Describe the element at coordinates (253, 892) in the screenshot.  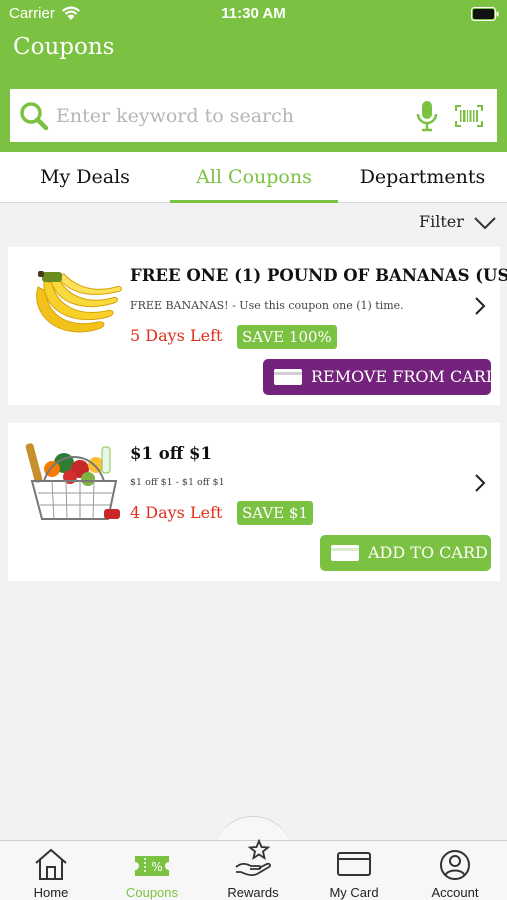
I see `tabbar-label: Rewards` at that location.